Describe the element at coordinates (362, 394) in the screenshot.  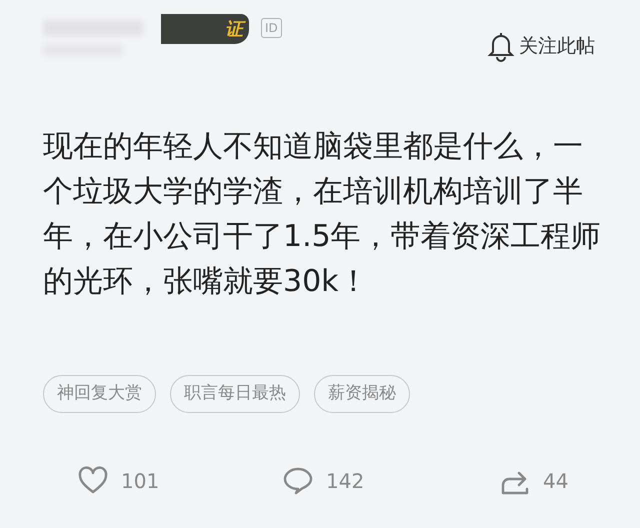
I see `topic-tag: 薪资揭秘` at that location.